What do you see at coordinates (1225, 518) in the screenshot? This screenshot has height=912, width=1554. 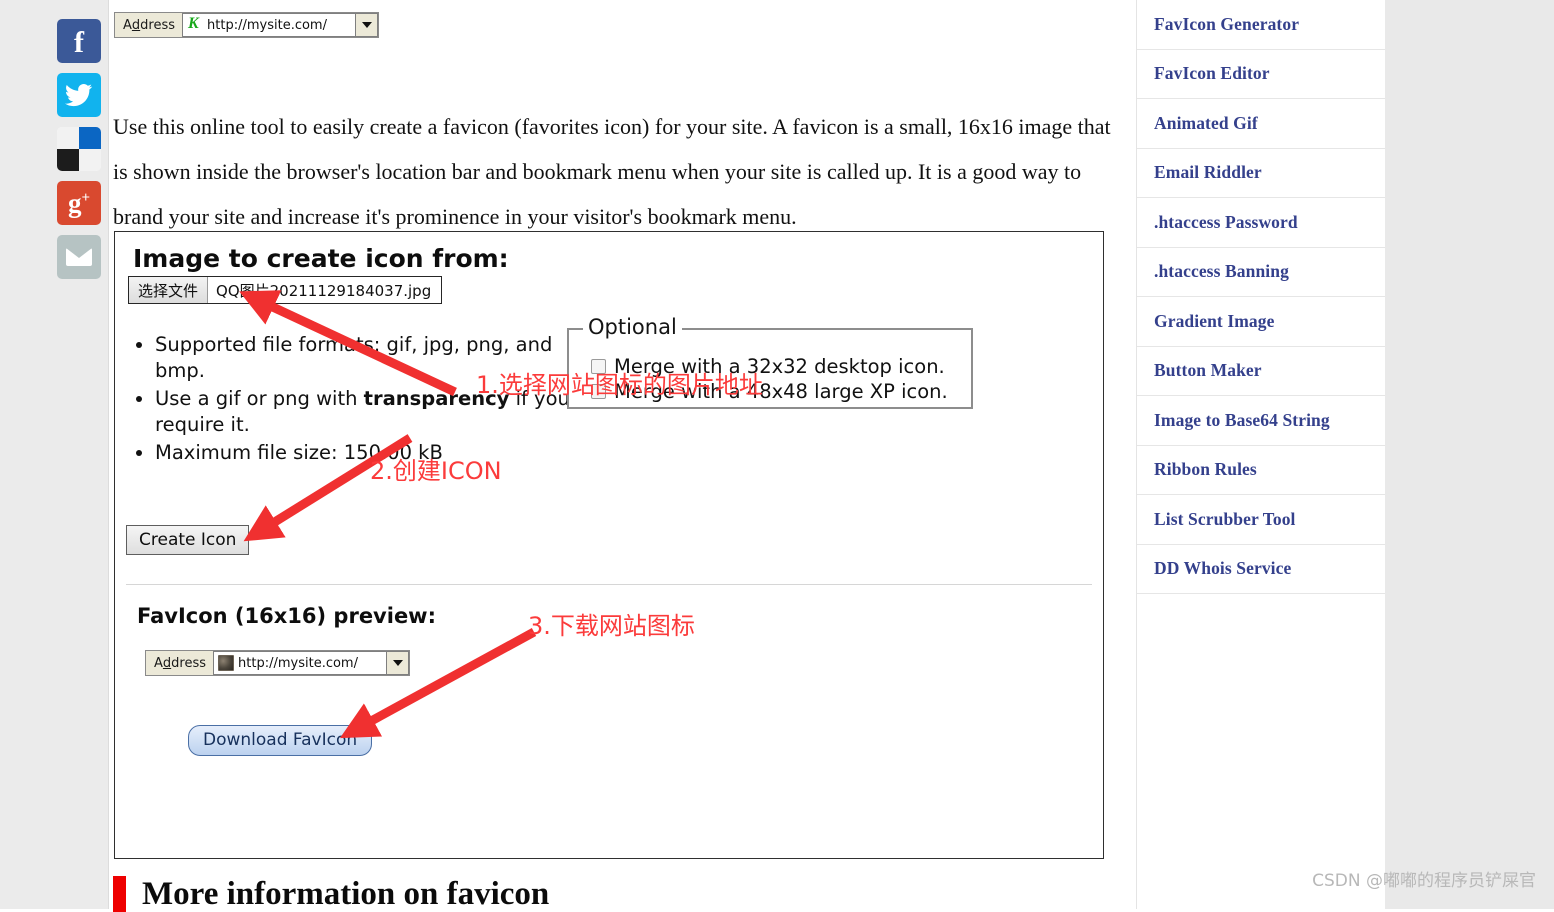 I see `sidebar-item-label: List Scrubber Tool` at bounding box center [1225, 518].